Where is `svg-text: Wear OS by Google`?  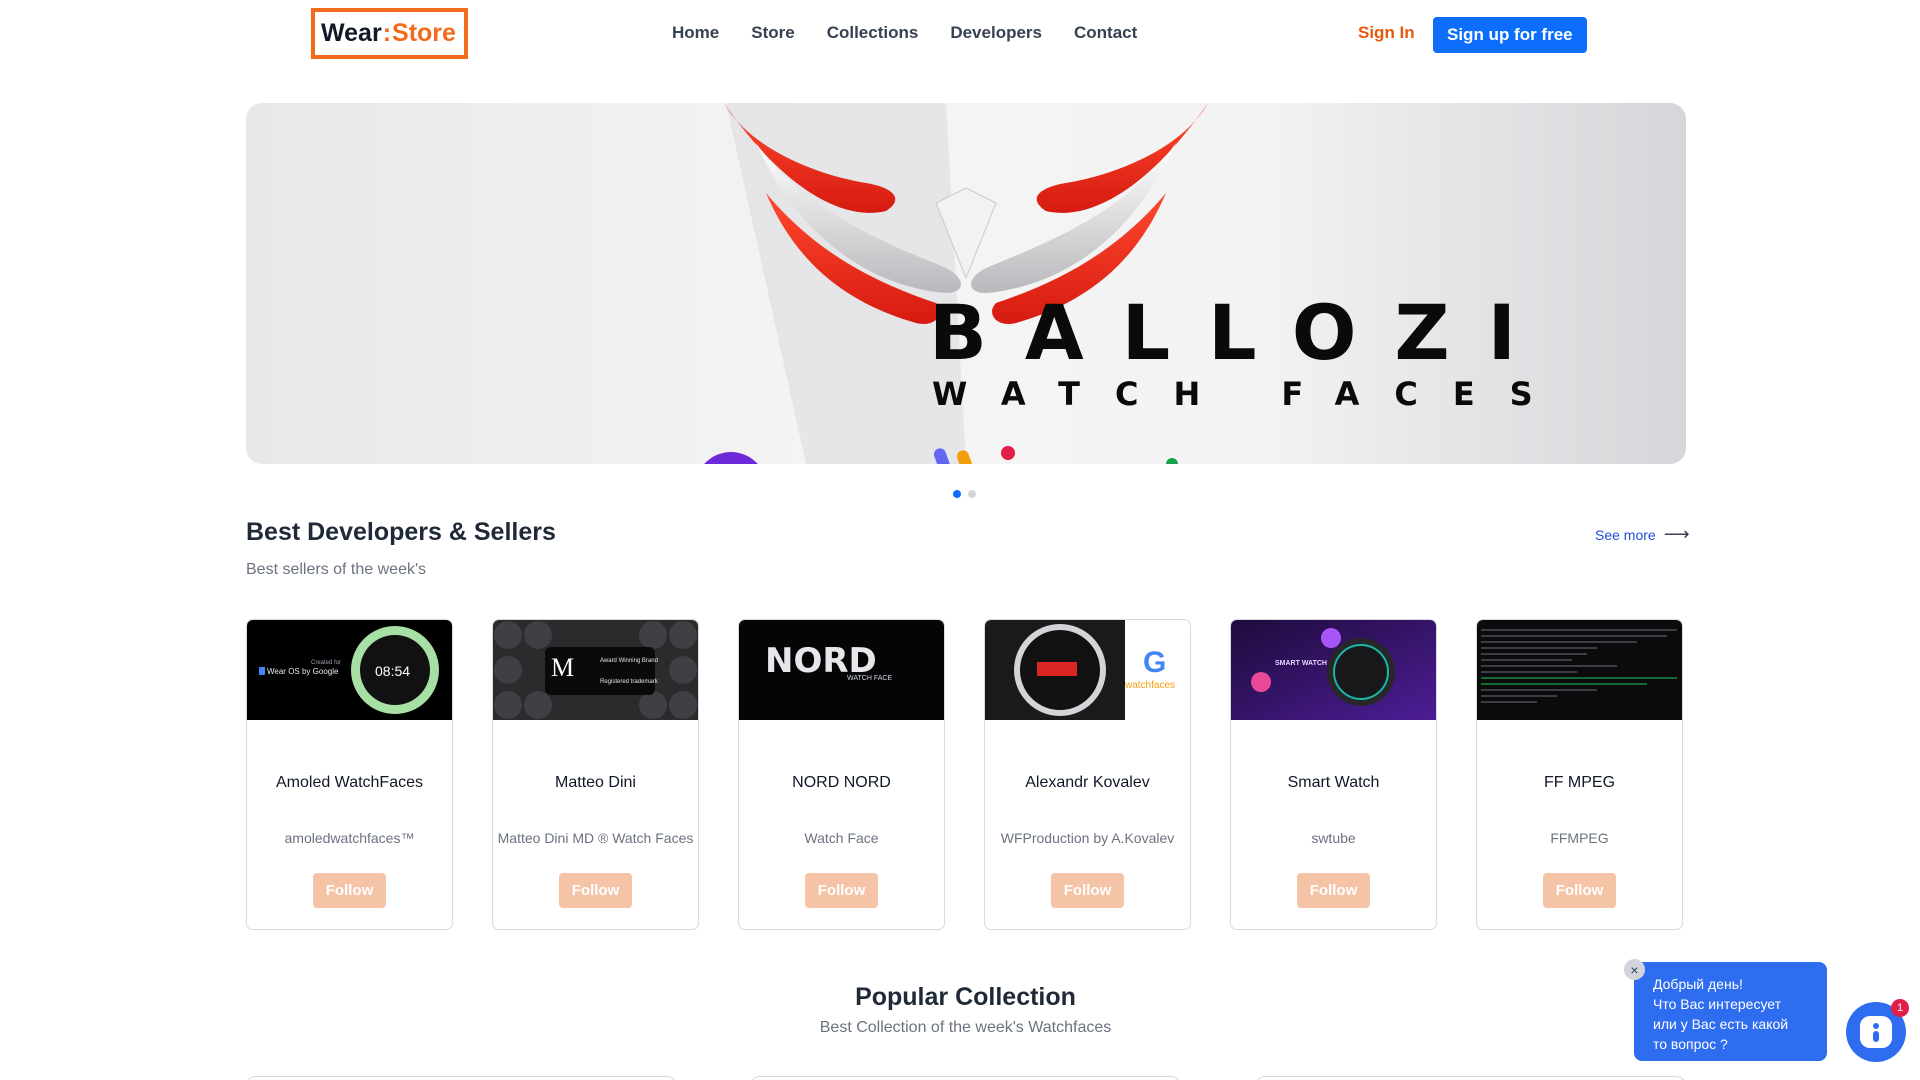 svg-text: Wear OS by Google is located at coordinates (303, 671).